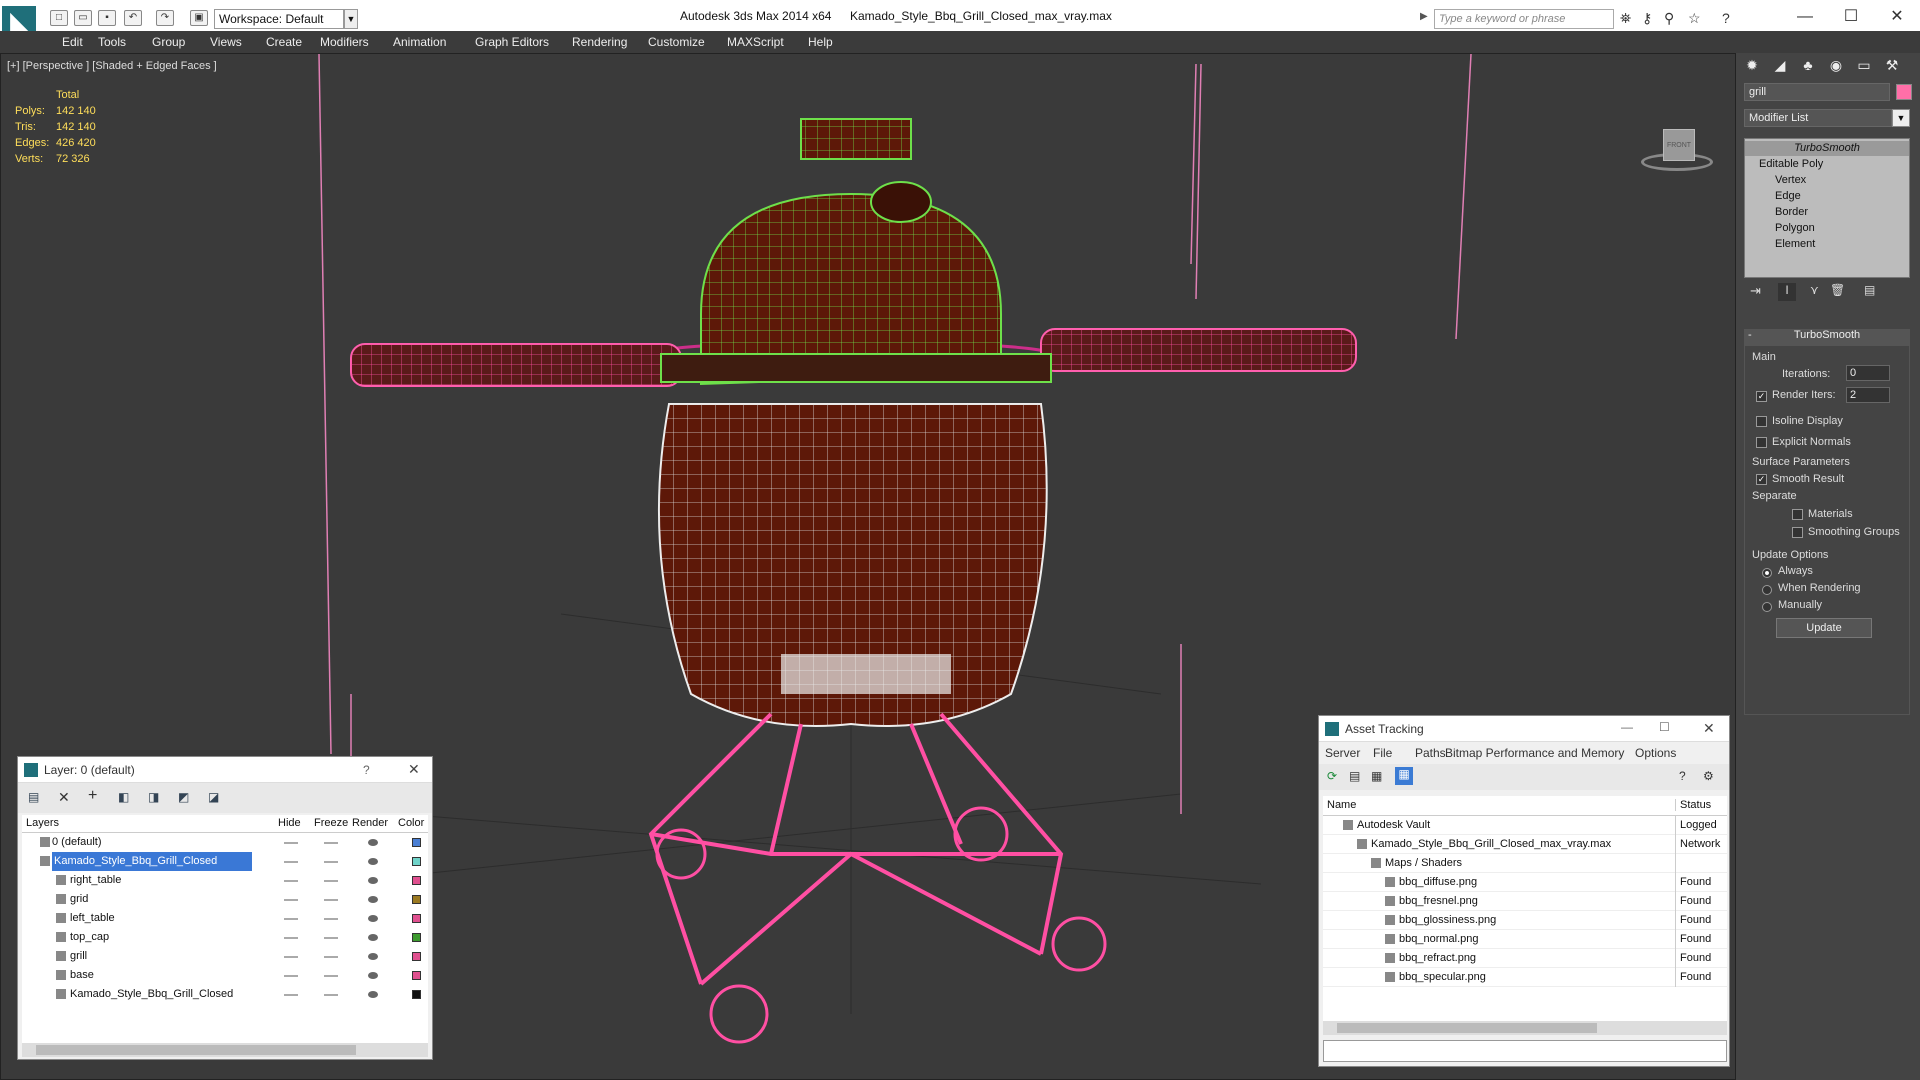  What do you see at coordinates (1827, 148) in the screenshot?
I see `stack-item-turbosmooth: TurboSmooth` at bounding box center [1827, 148].